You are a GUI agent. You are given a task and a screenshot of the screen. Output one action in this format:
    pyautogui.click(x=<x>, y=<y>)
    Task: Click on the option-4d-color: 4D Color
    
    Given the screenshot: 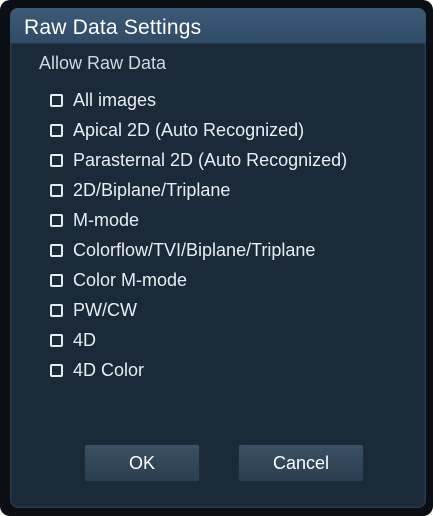 What is the action you would take?
    pyautogui.click(x=97, y=370)
    